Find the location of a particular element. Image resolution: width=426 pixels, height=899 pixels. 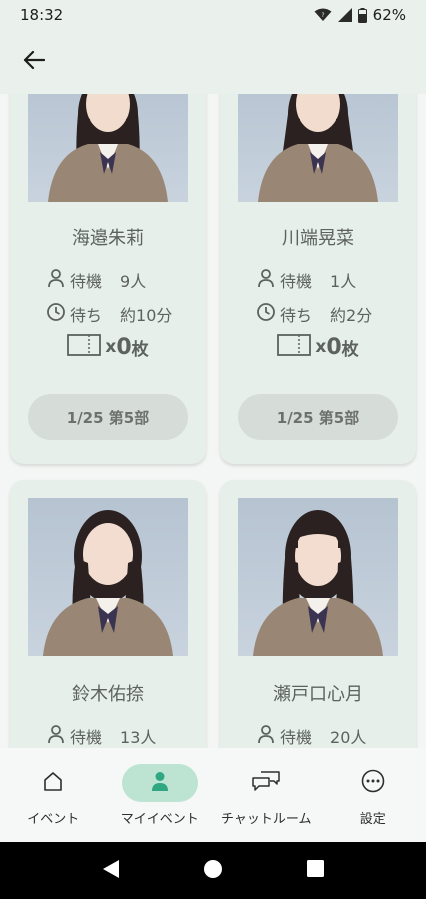

wait-count-row: 待機 1人 is located at coordinates (306, 280).